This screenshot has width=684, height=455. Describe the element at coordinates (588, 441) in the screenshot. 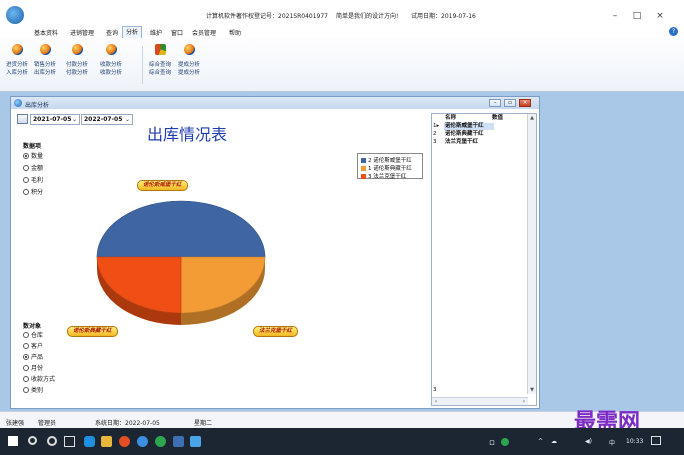

I see `volume-icon: ◀)` at that location.